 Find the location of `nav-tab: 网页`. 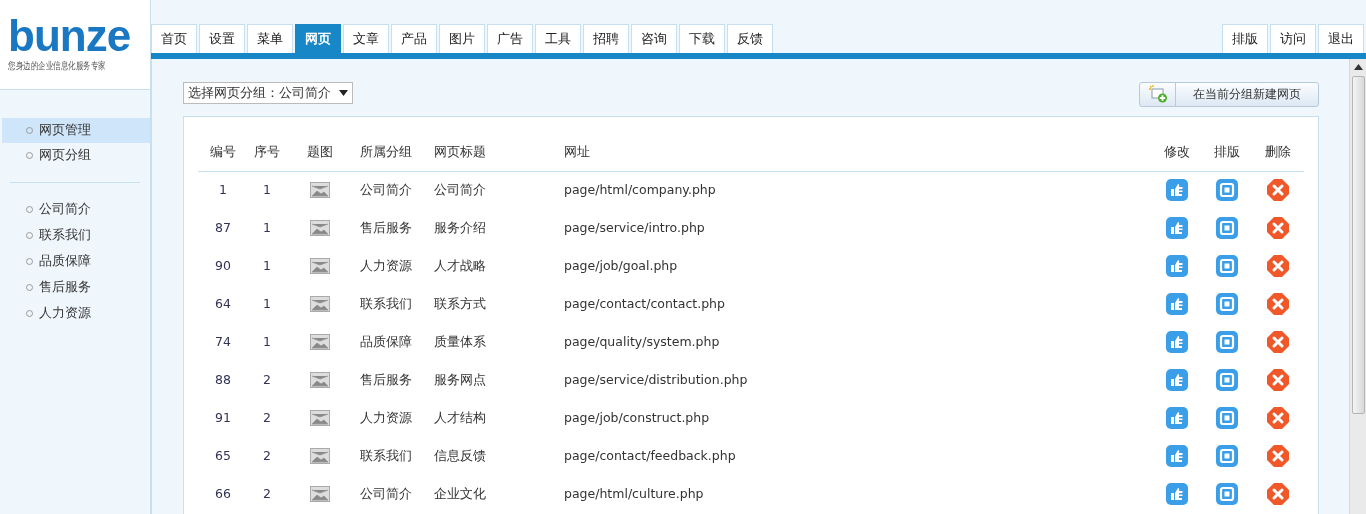

nav-tab: 网页 is located at coordinates (318, 38).